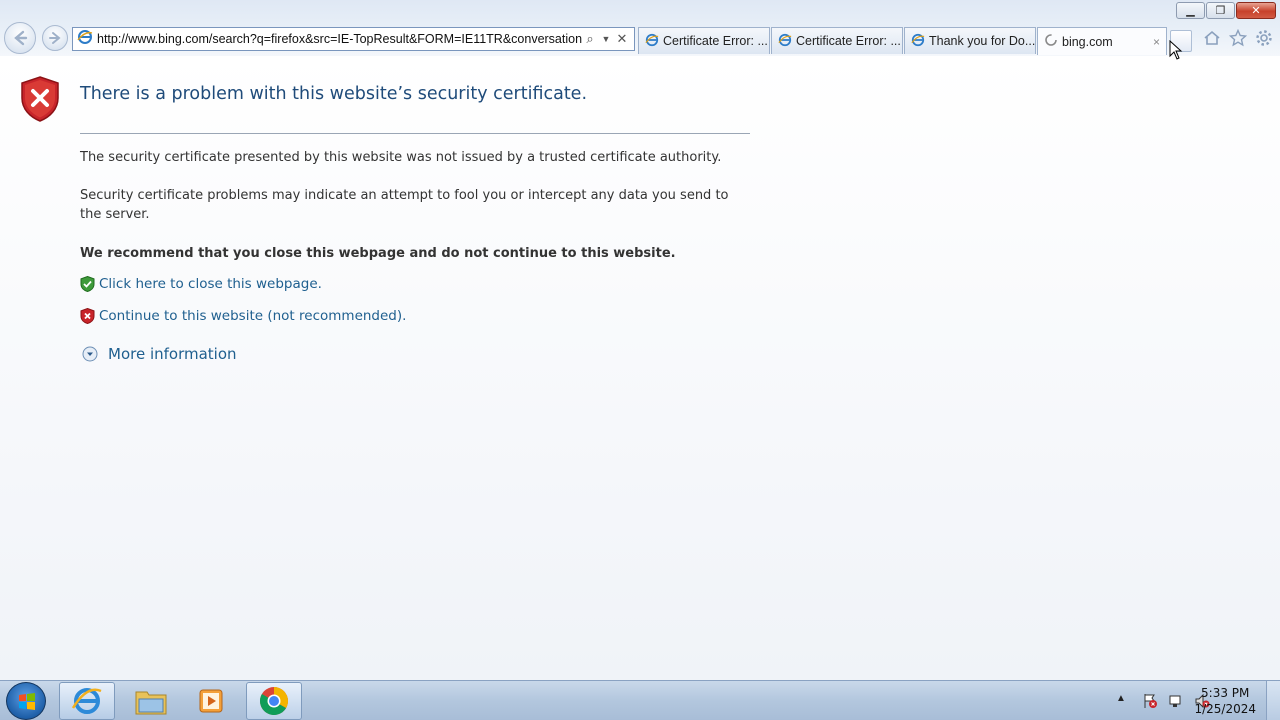 The height and width of the screenshot is (720, 1280). I want to click on system-clock: 5:33 PM 1/25/2024, so click(1225, 701).